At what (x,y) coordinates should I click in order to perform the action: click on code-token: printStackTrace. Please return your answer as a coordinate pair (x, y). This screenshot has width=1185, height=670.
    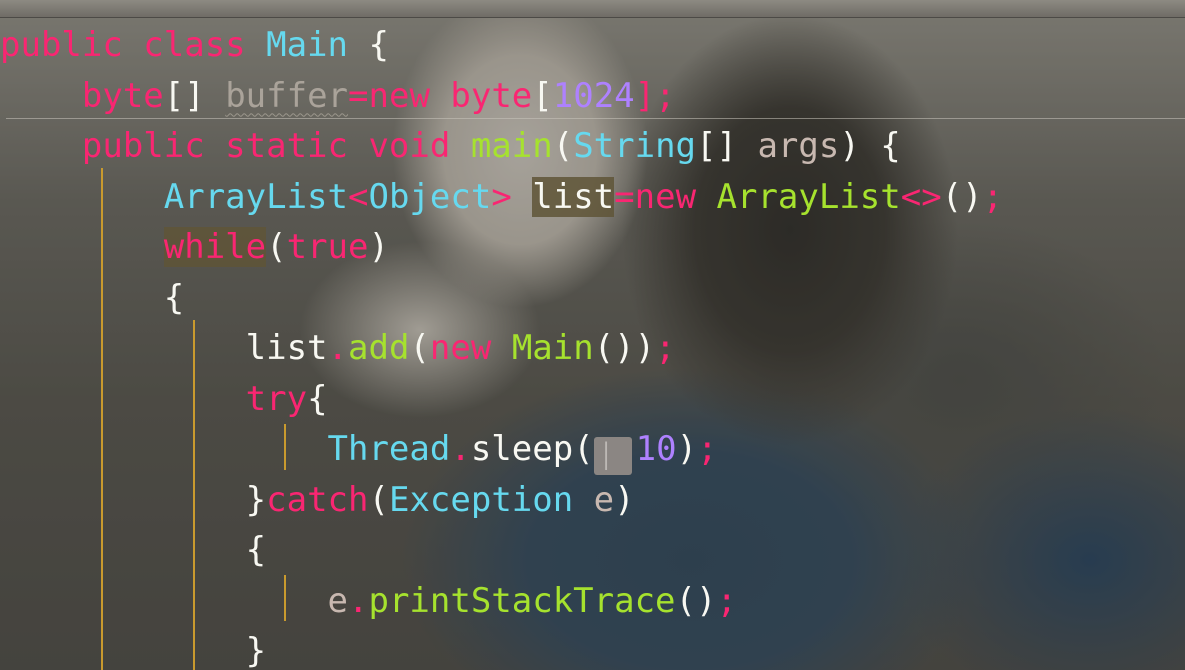
    Looking at the image, I should click on (522, 600).